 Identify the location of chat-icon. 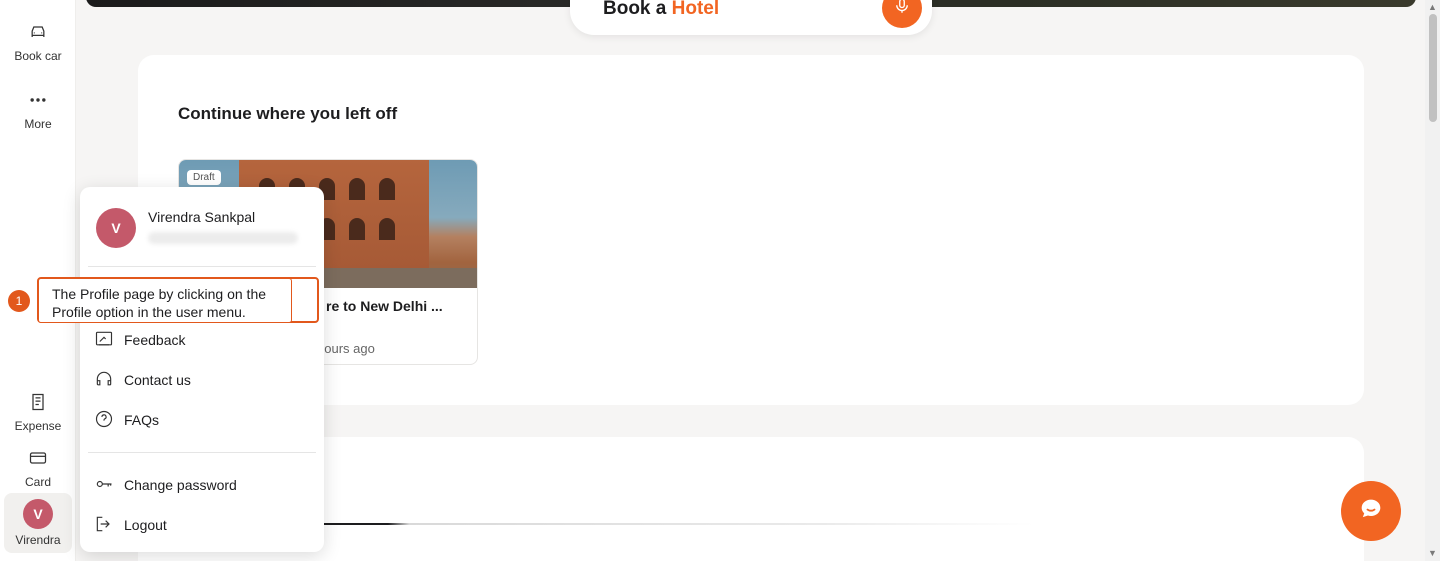
(1371, 511).